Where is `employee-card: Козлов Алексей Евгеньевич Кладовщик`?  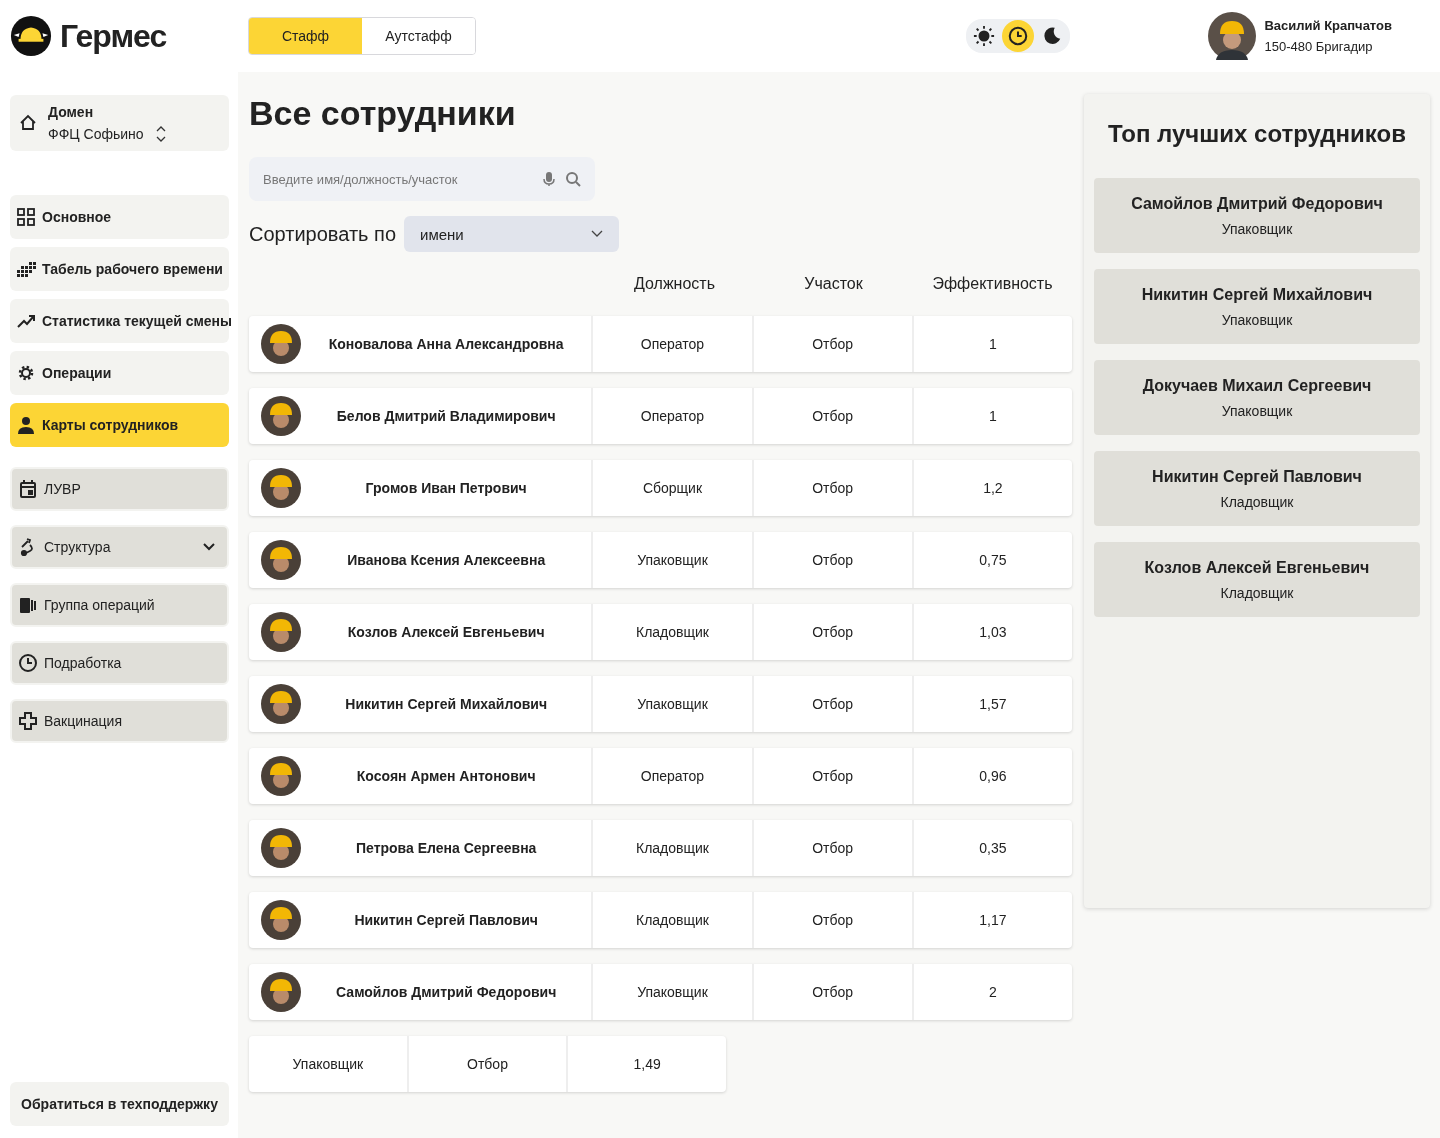 employee-card: Козлов Алексей Евгеньевич Кладовщик is located at coordinates (1257, 579).